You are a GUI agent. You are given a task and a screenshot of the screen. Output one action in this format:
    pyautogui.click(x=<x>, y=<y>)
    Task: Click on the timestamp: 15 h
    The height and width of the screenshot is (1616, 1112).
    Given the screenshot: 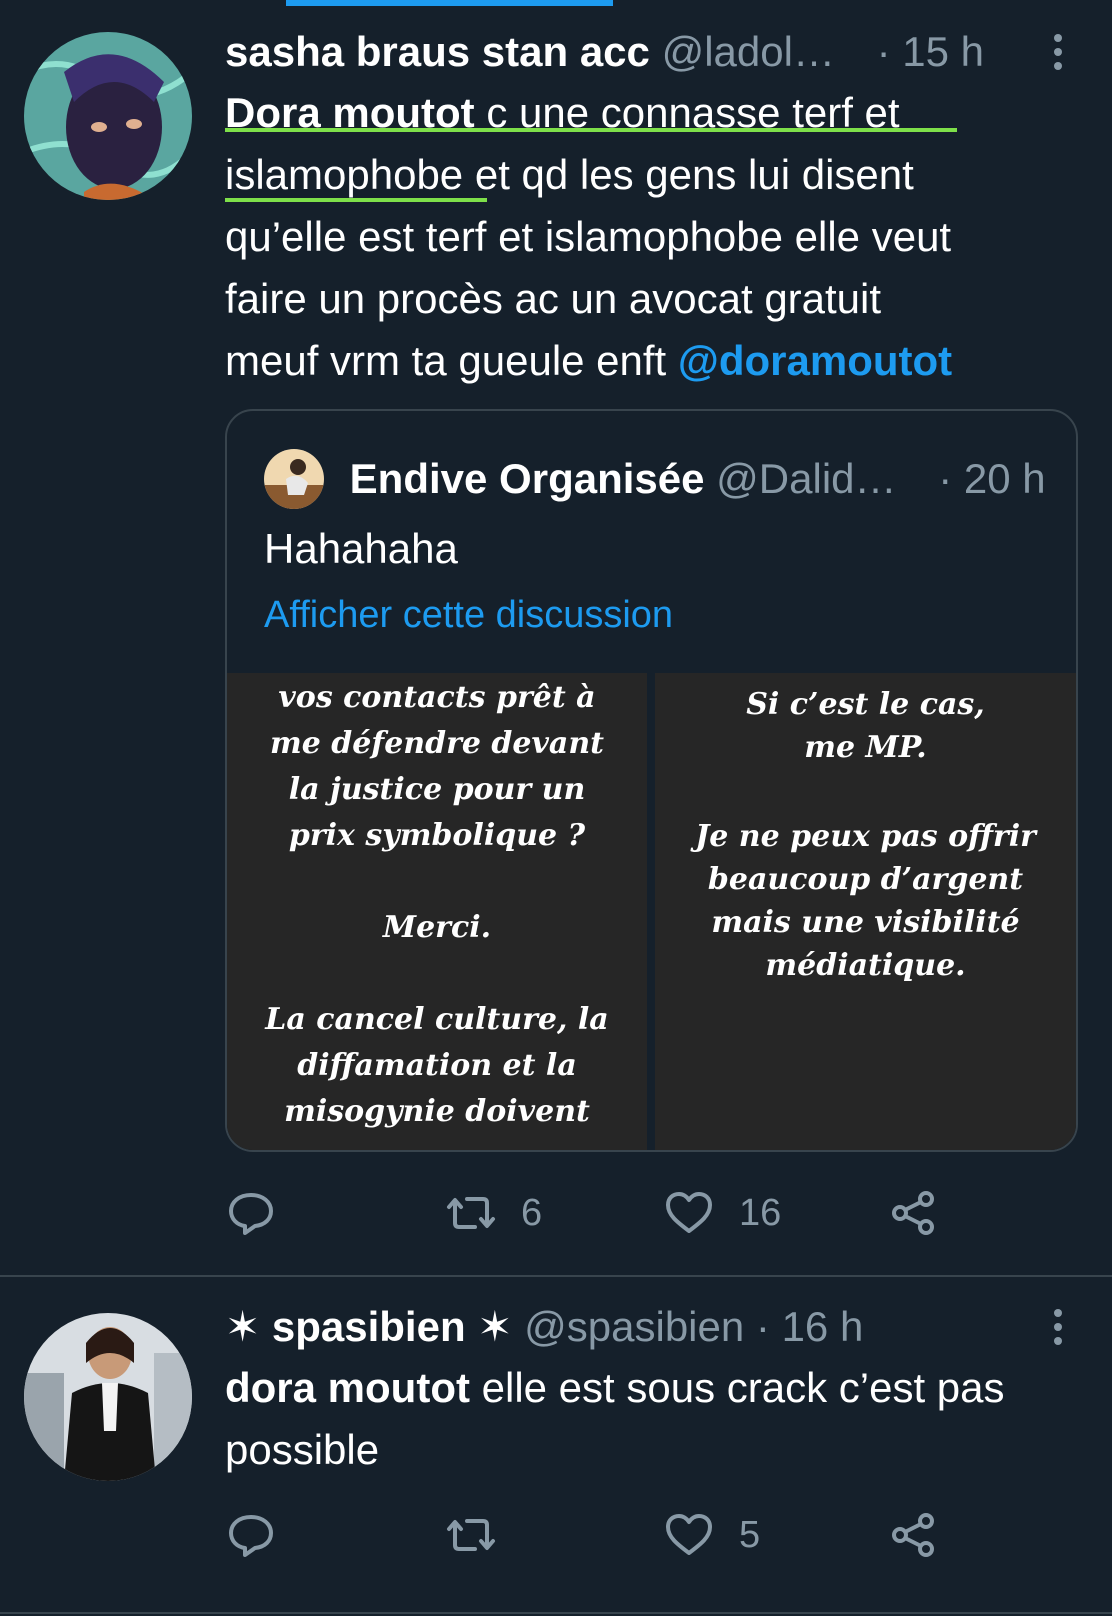 What is the action you would take?
    pyautogui.click(x=943, y=51)
    